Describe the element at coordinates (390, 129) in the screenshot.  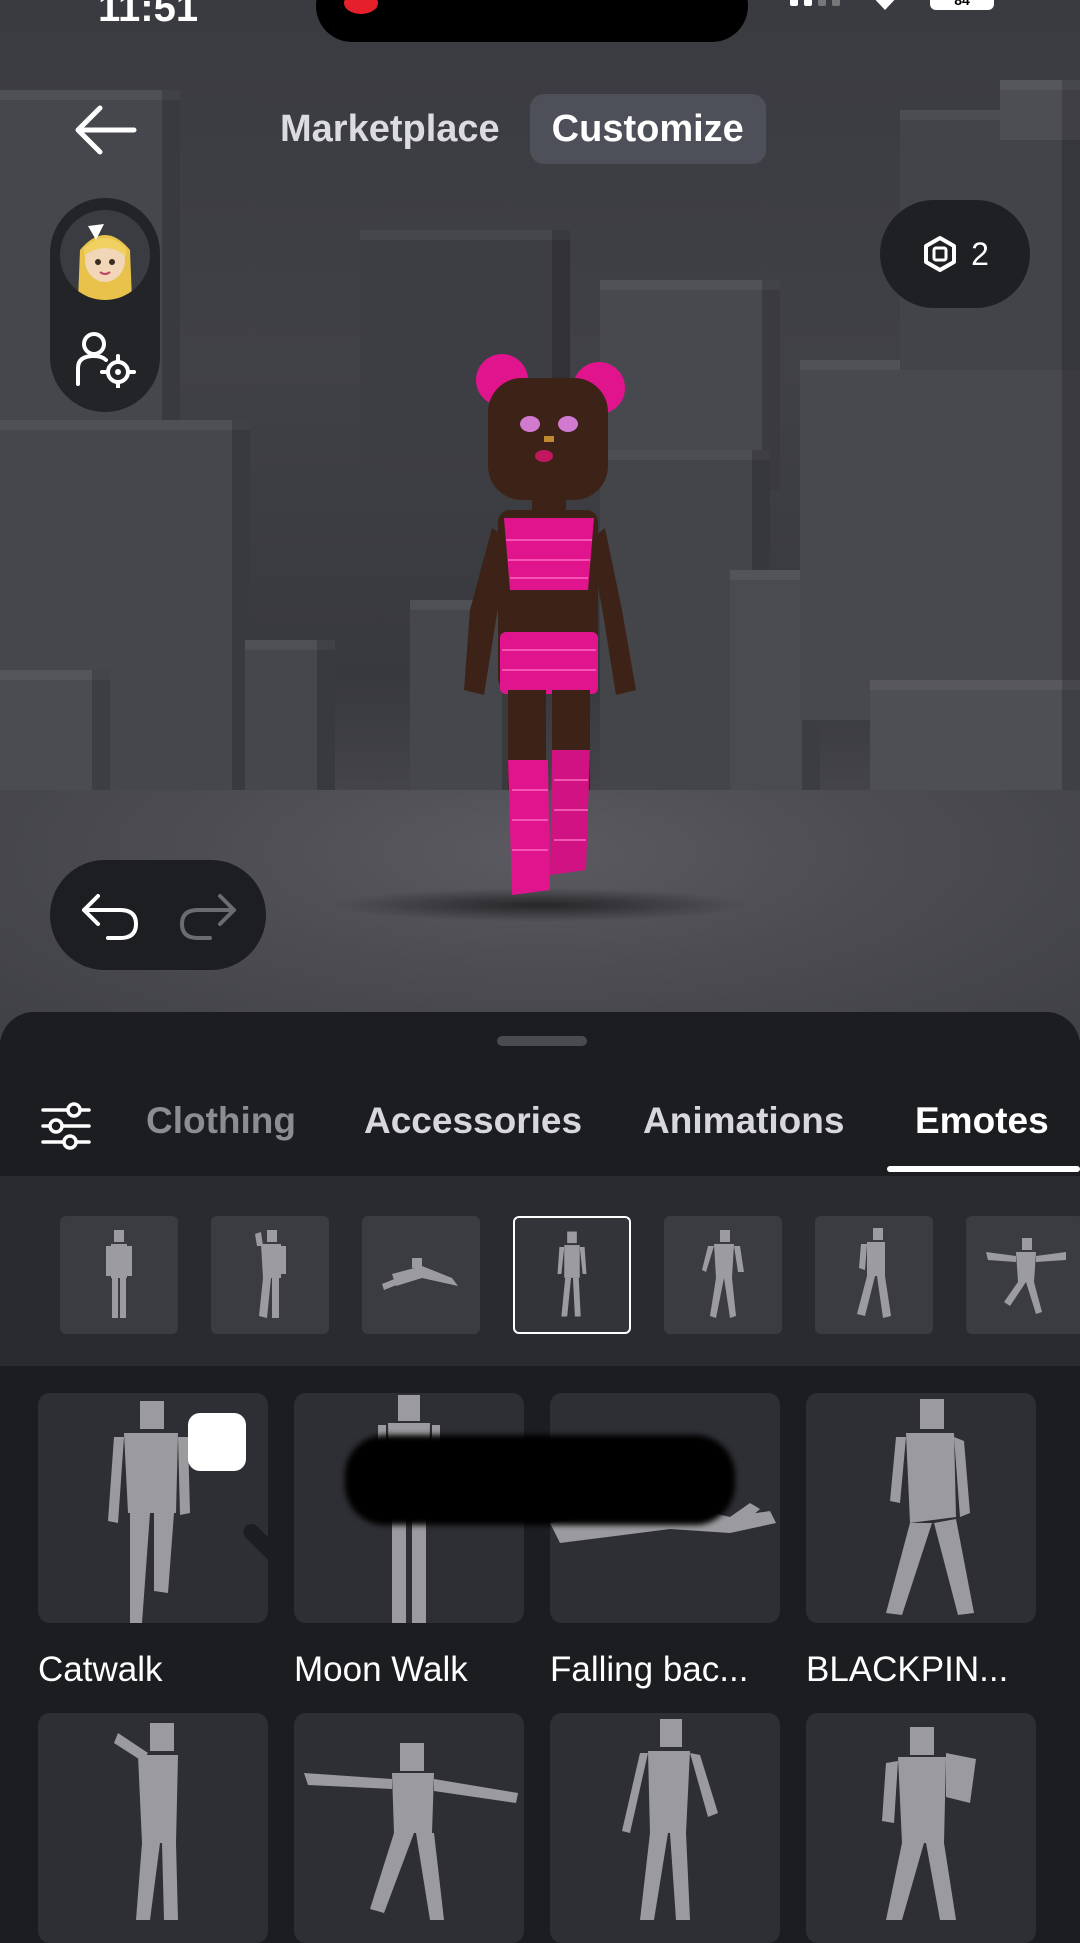
I see `tab-marketplace: Marketplace` at that location.